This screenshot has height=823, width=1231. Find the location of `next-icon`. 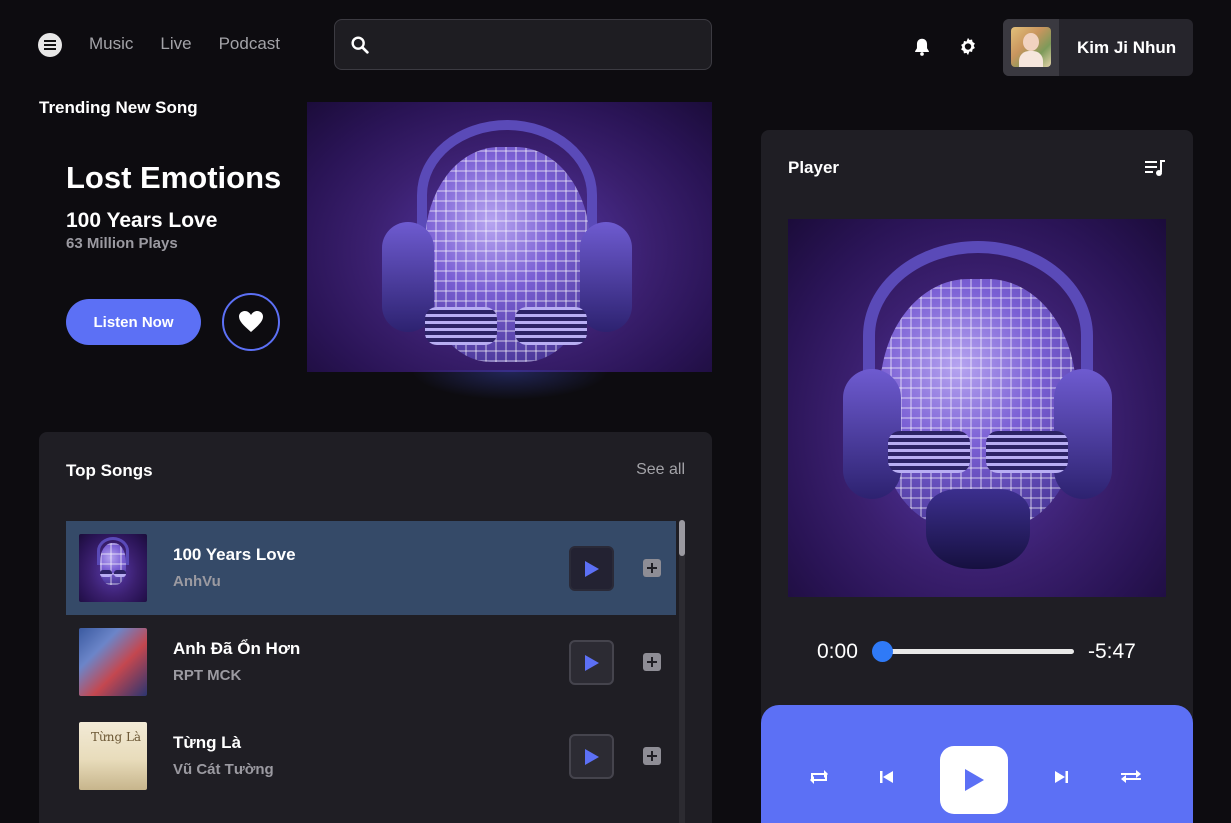

next-icon is located at coordinates (1061, 777).